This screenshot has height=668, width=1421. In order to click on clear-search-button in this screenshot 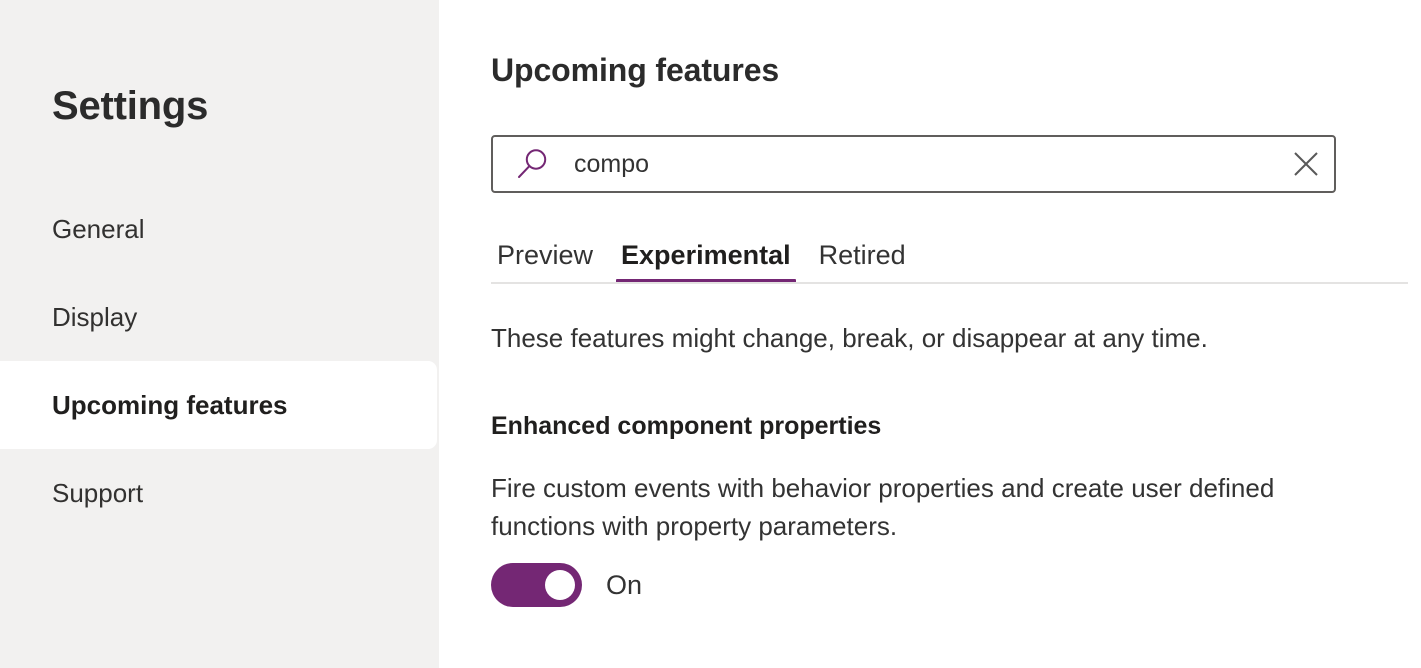, I will do `click(1306, 164)`.